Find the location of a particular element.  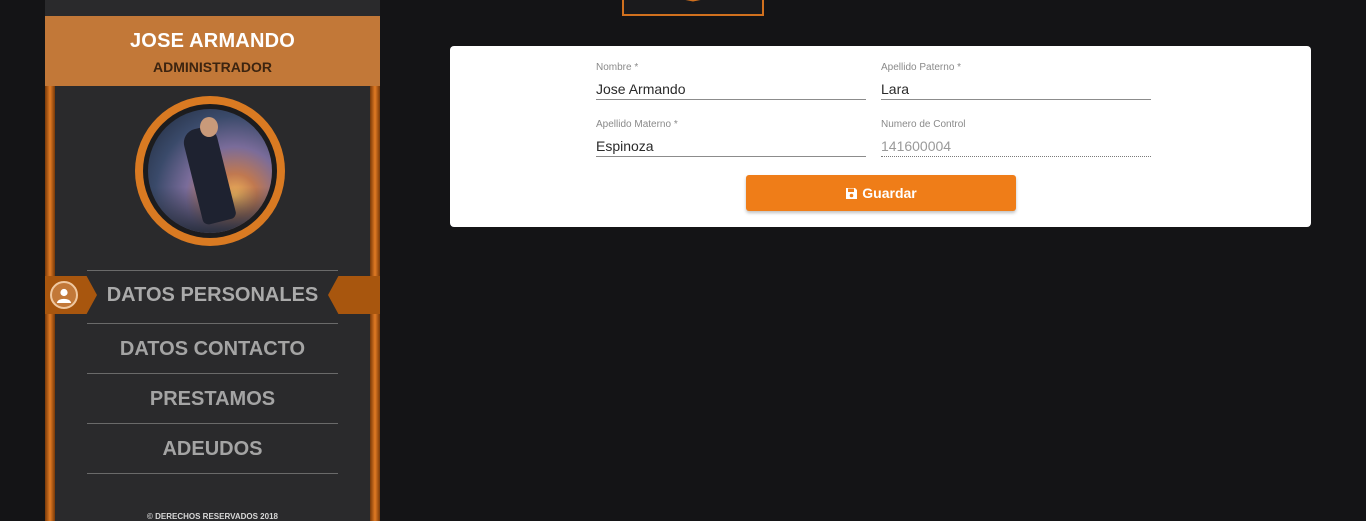

sidebar-item-label: DATOS PERSONALES is located at coordinates (212, 295).